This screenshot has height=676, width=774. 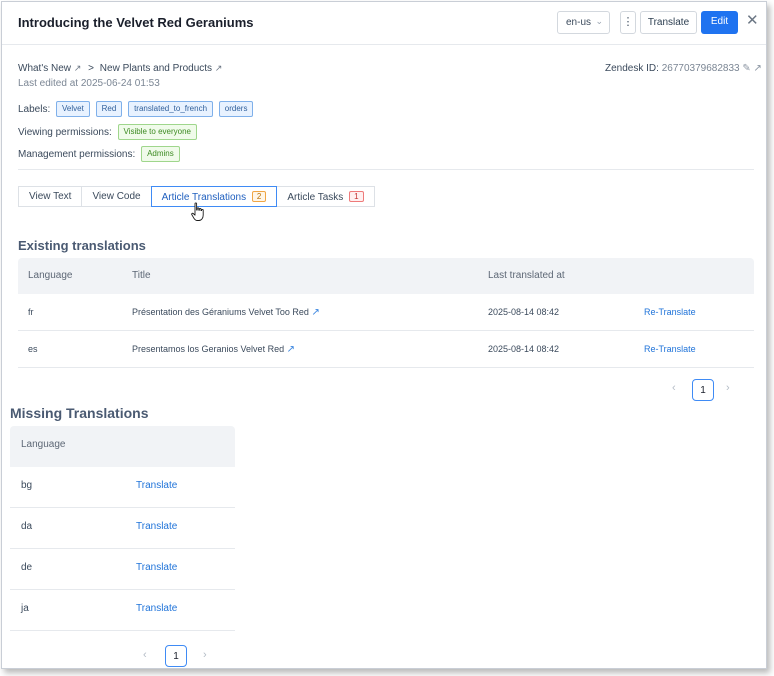 What do you see at coordinates (386, 276) in the screenshot?
I see `existing-table-header: Language Title Last translated at` at bounding box center [386, 276].